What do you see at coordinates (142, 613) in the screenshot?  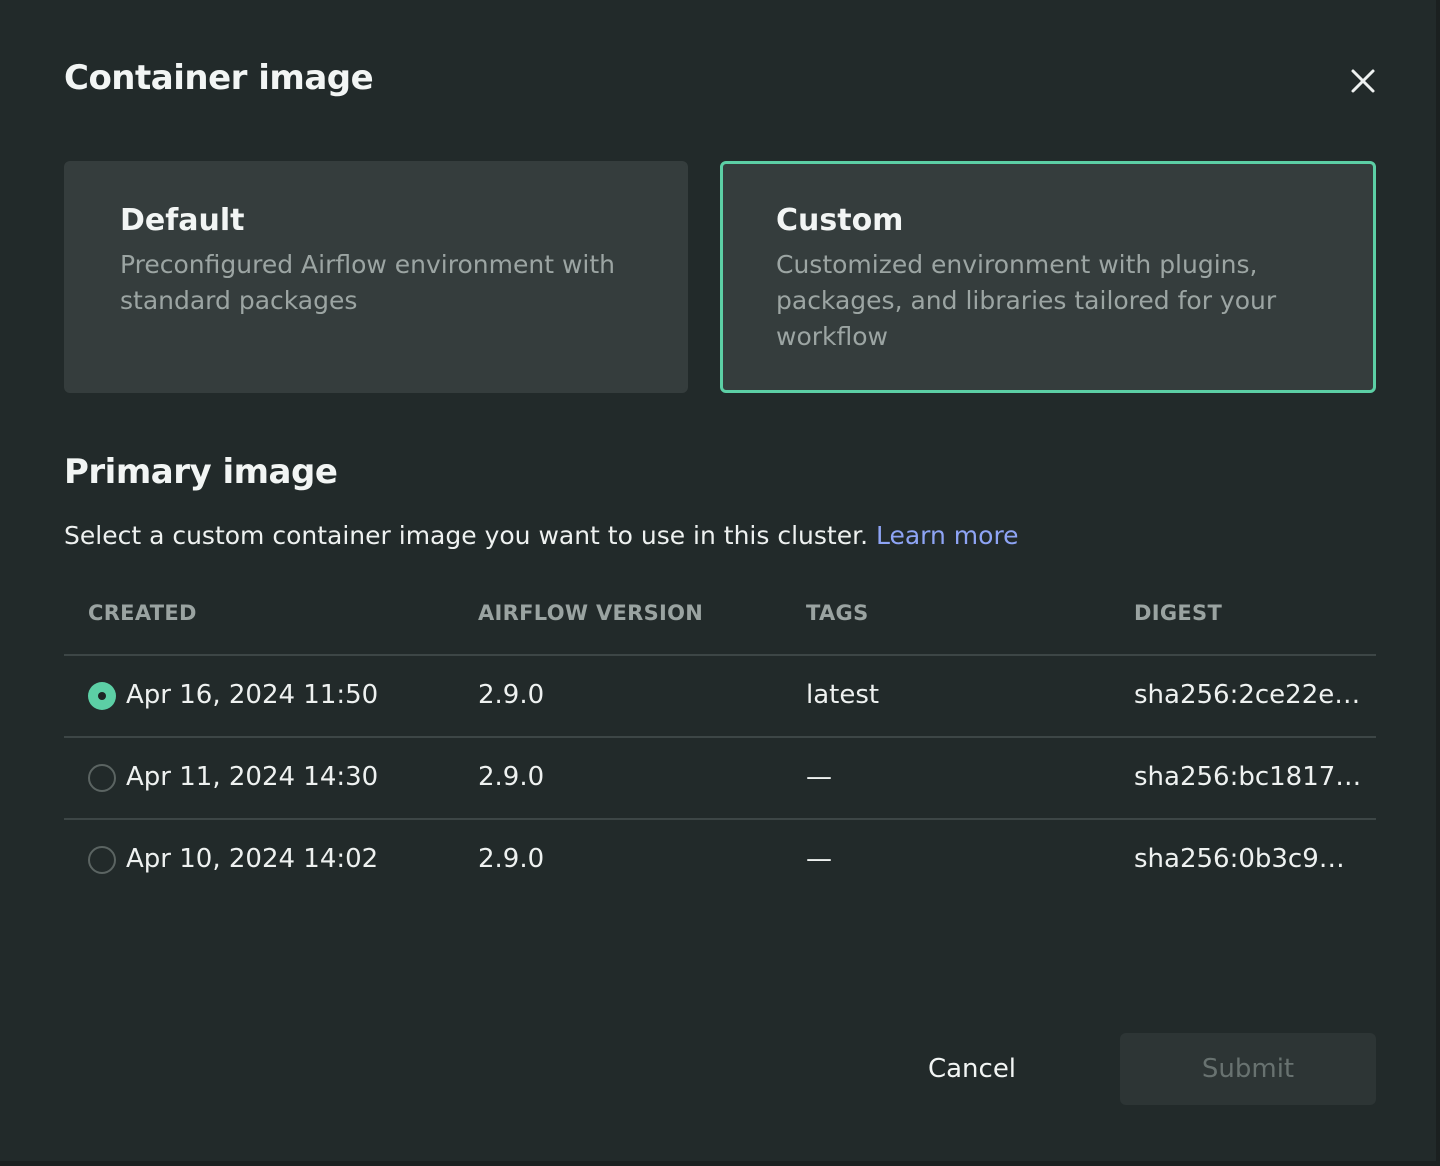 I see `column-header-created: CREATED` at bounding box center [142, 613].